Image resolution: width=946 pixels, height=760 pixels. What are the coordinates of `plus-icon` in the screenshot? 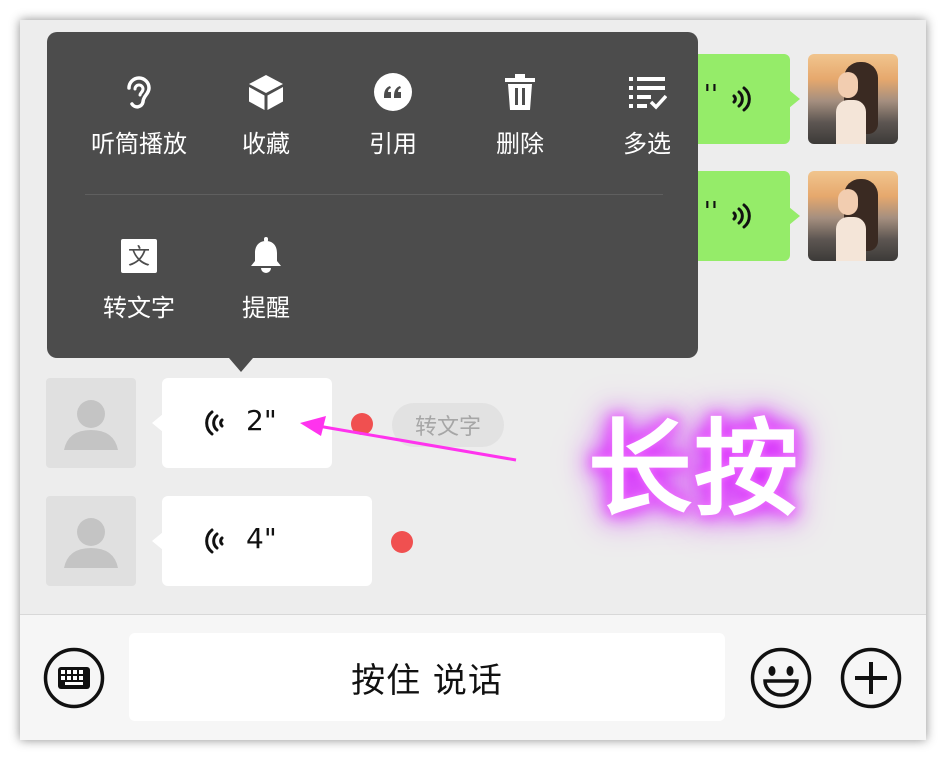 It's located at (871, 678).